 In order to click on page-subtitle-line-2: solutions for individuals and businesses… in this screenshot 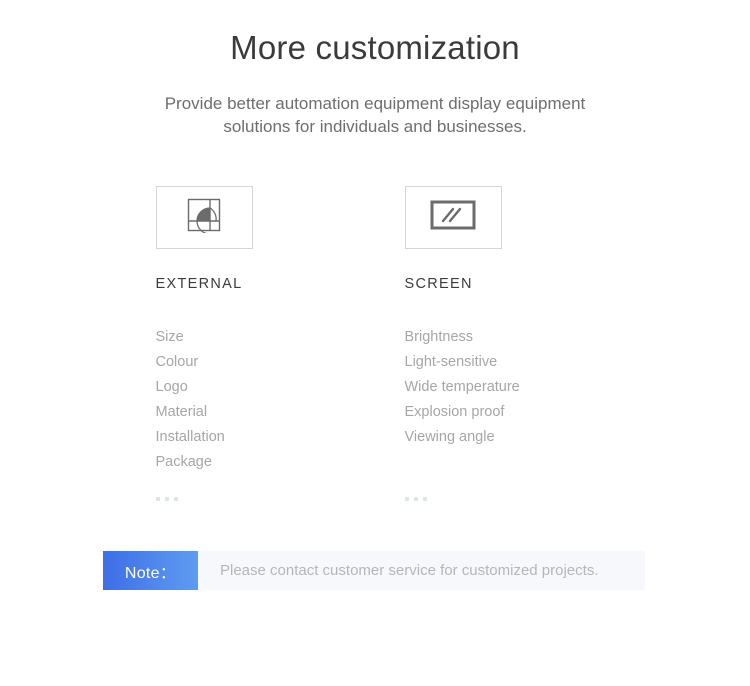, I will do `click(375, 126)`.